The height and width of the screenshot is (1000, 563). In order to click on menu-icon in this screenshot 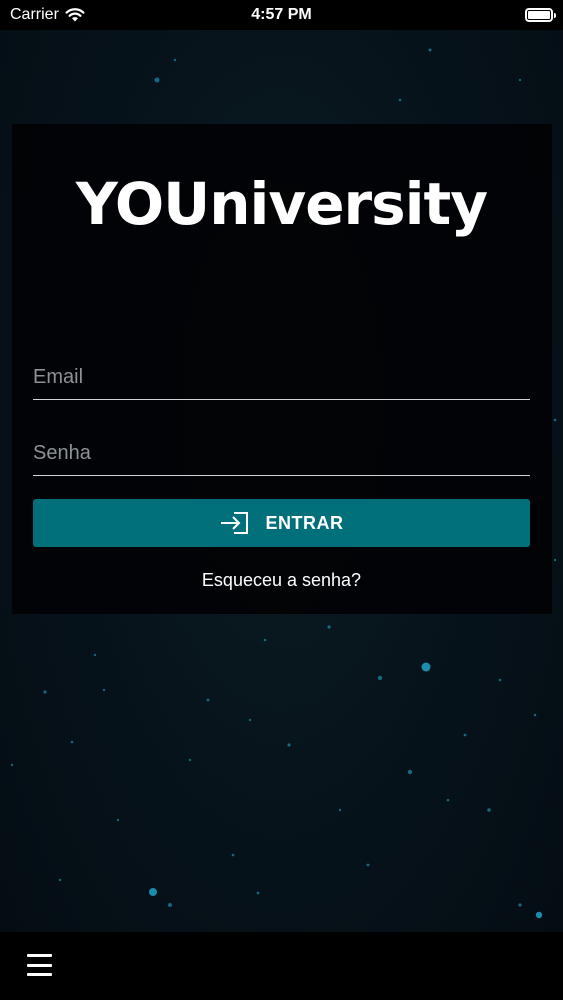, I will do `click(39, 965)`.